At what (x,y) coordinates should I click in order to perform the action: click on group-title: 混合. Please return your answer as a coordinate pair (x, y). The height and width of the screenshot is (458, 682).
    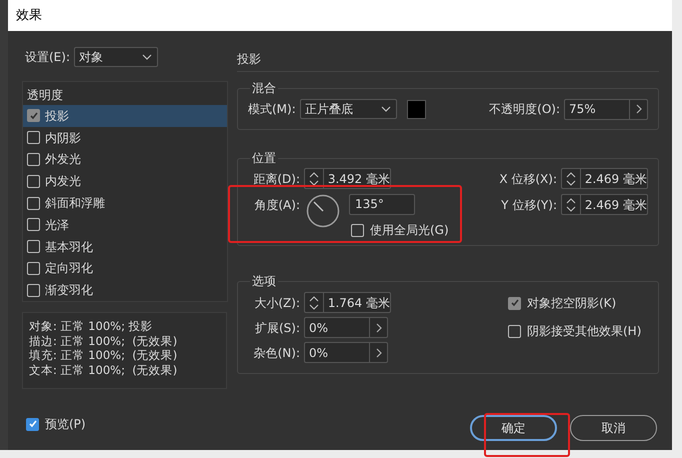
    Looking at the image, I should click on (264, 88).